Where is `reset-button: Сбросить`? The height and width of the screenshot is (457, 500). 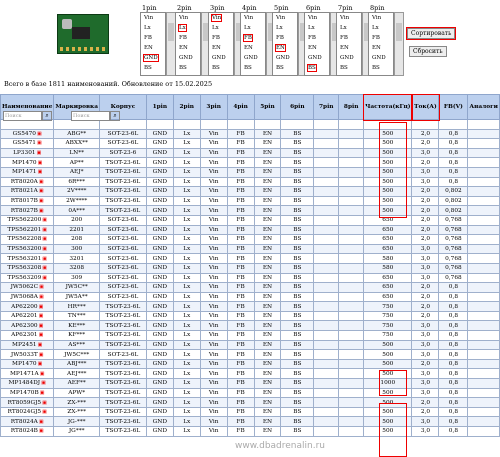 reset-button: Сбросить is located at coordinates (428, 51).